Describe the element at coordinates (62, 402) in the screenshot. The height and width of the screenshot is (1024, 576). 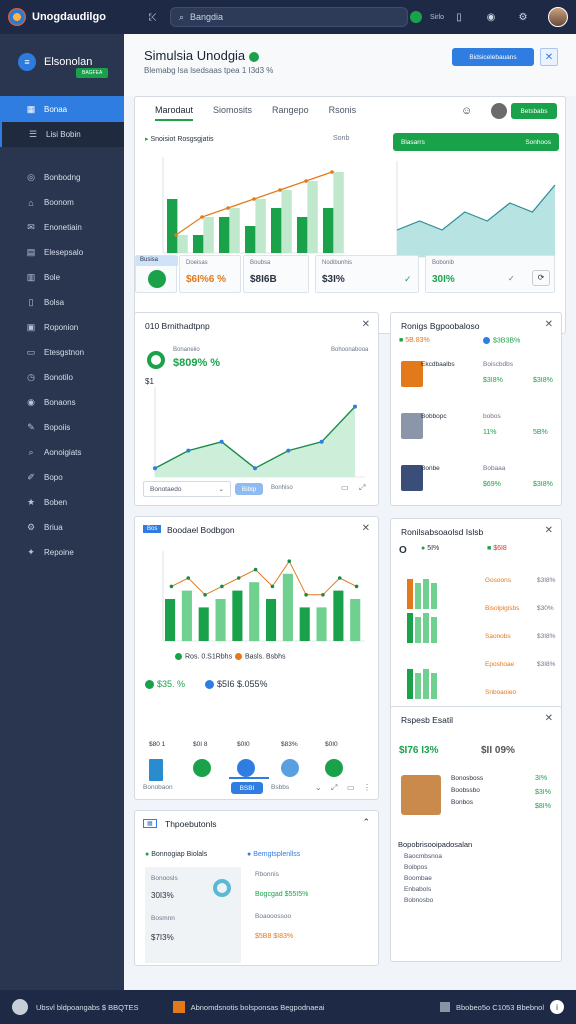
I see `sidebar-item-11: ◉ Bonaons` at that location.